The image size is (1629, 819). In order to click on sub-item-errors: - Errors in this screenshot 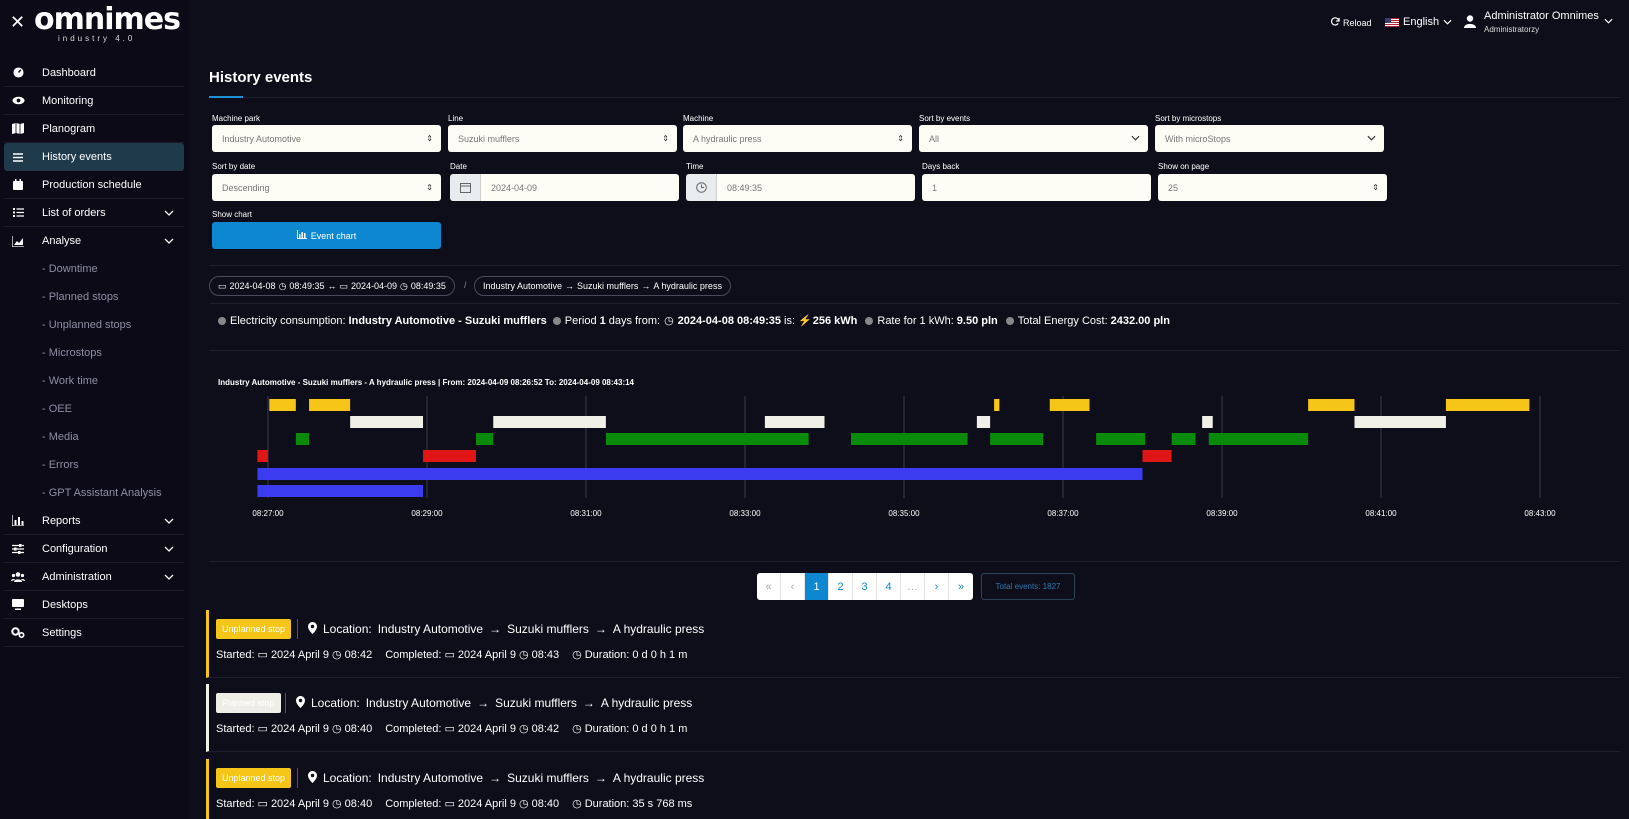, I will do `click(94, 465)`.